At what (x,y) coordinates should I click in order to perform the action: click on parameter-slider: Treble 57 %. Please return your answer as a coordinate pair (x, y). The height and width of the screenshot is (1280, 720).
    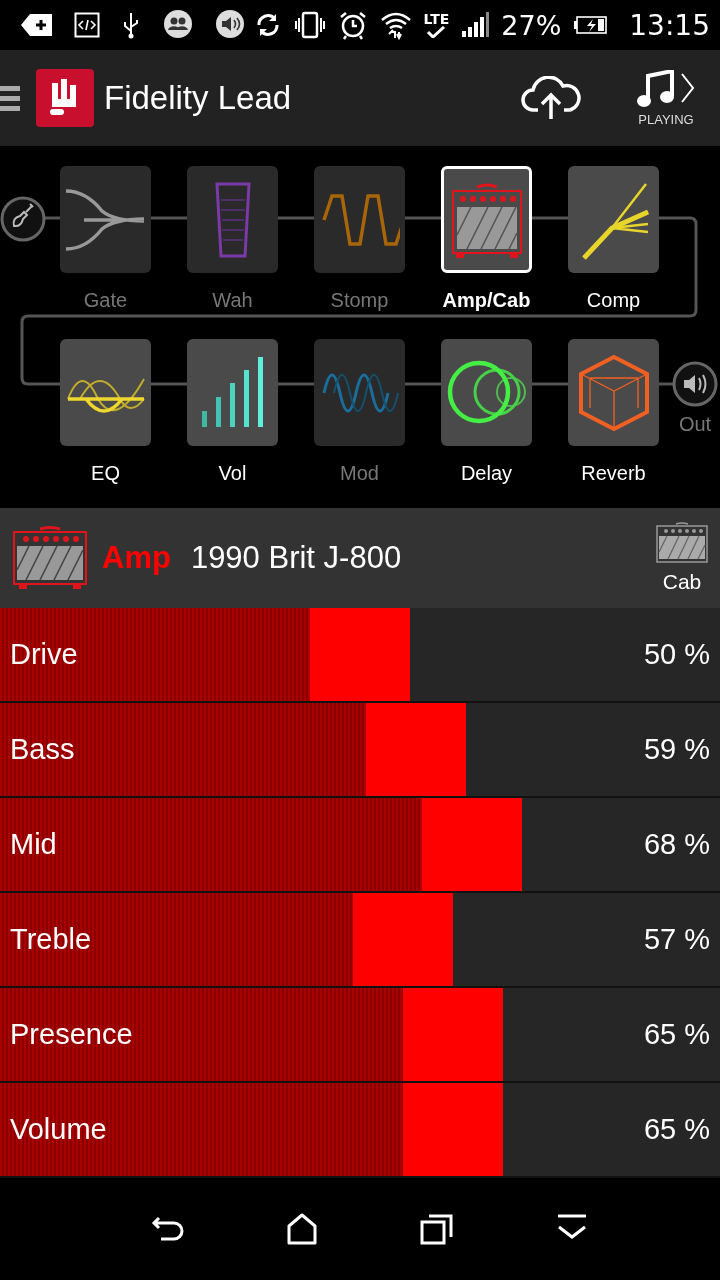
    Looking at the image, I should click on (360, 939).